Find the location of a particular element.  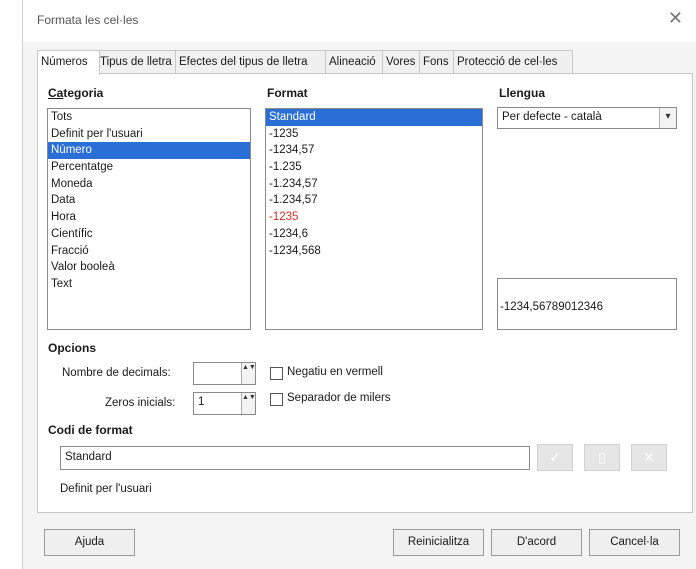

list-item: Standard is located at coordinates (374, 117).